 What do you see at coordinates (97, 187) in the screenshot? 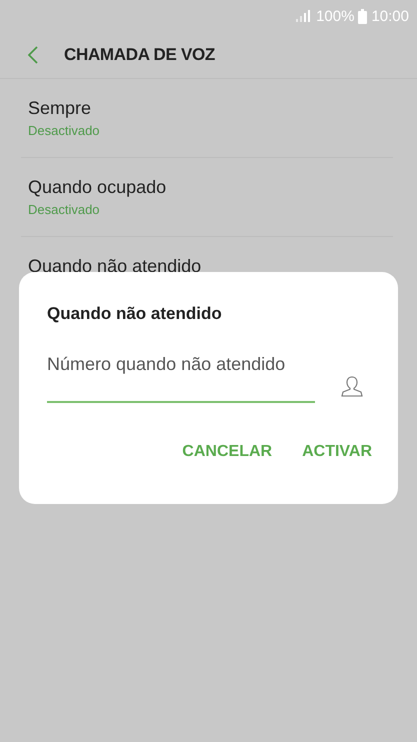
I see `setting-title: Quando ocupado` at bounding box center [97, 187].